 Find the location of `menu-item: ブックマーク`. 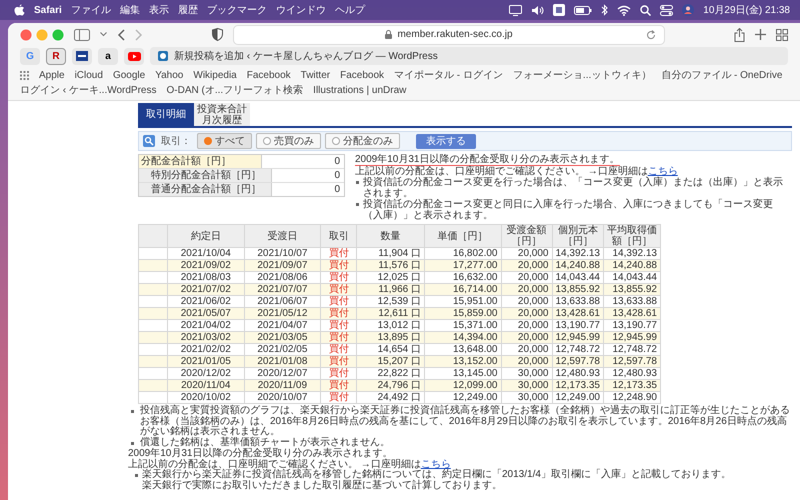

menu-item: ブックマーク is located at coordinates (236, 10).